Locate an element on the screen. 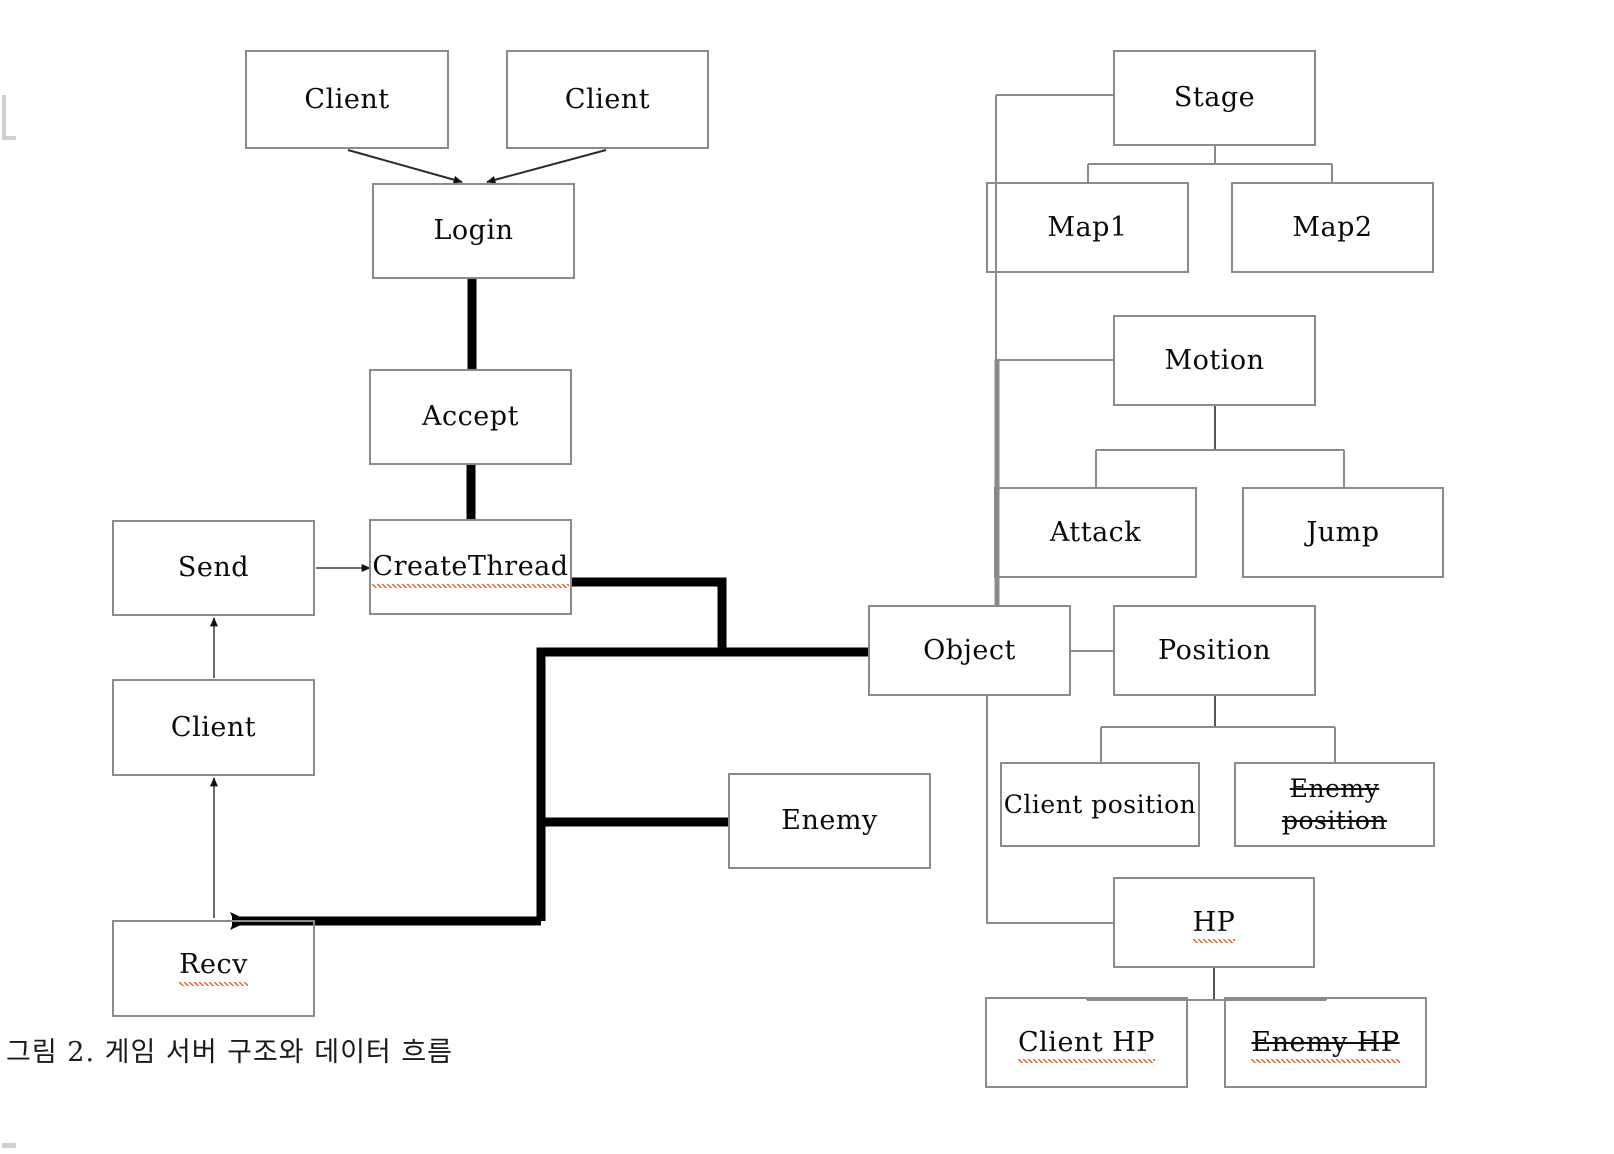  node-attack: Attack is located at coordinates (1095, 532).